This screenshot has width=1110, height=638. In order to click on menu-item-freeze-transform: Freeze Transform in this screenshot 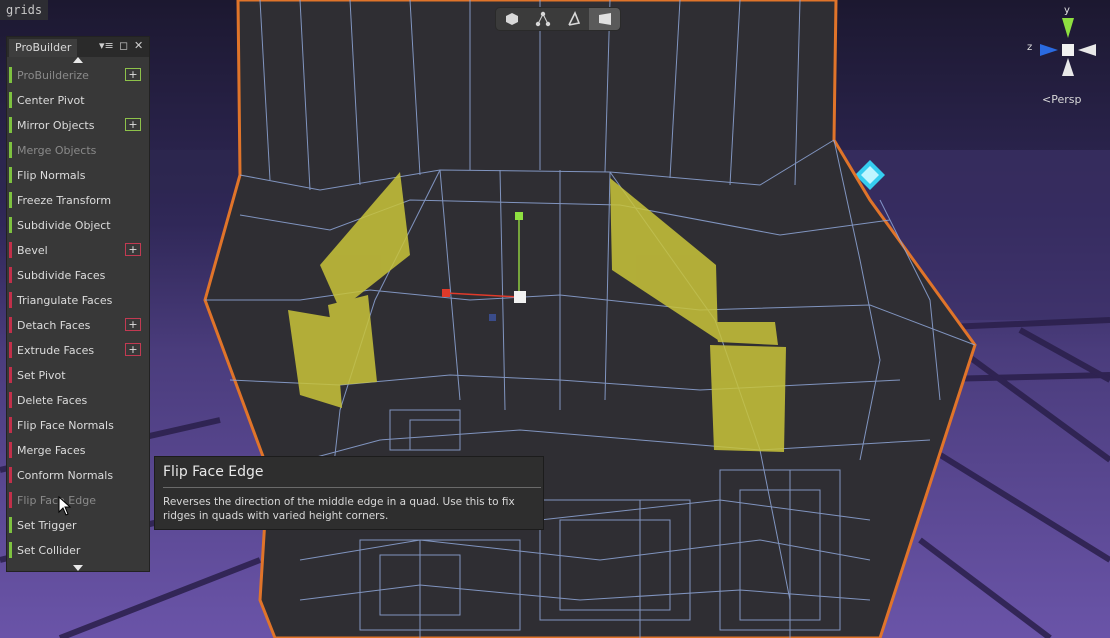, I will do `click(78, 200)`.